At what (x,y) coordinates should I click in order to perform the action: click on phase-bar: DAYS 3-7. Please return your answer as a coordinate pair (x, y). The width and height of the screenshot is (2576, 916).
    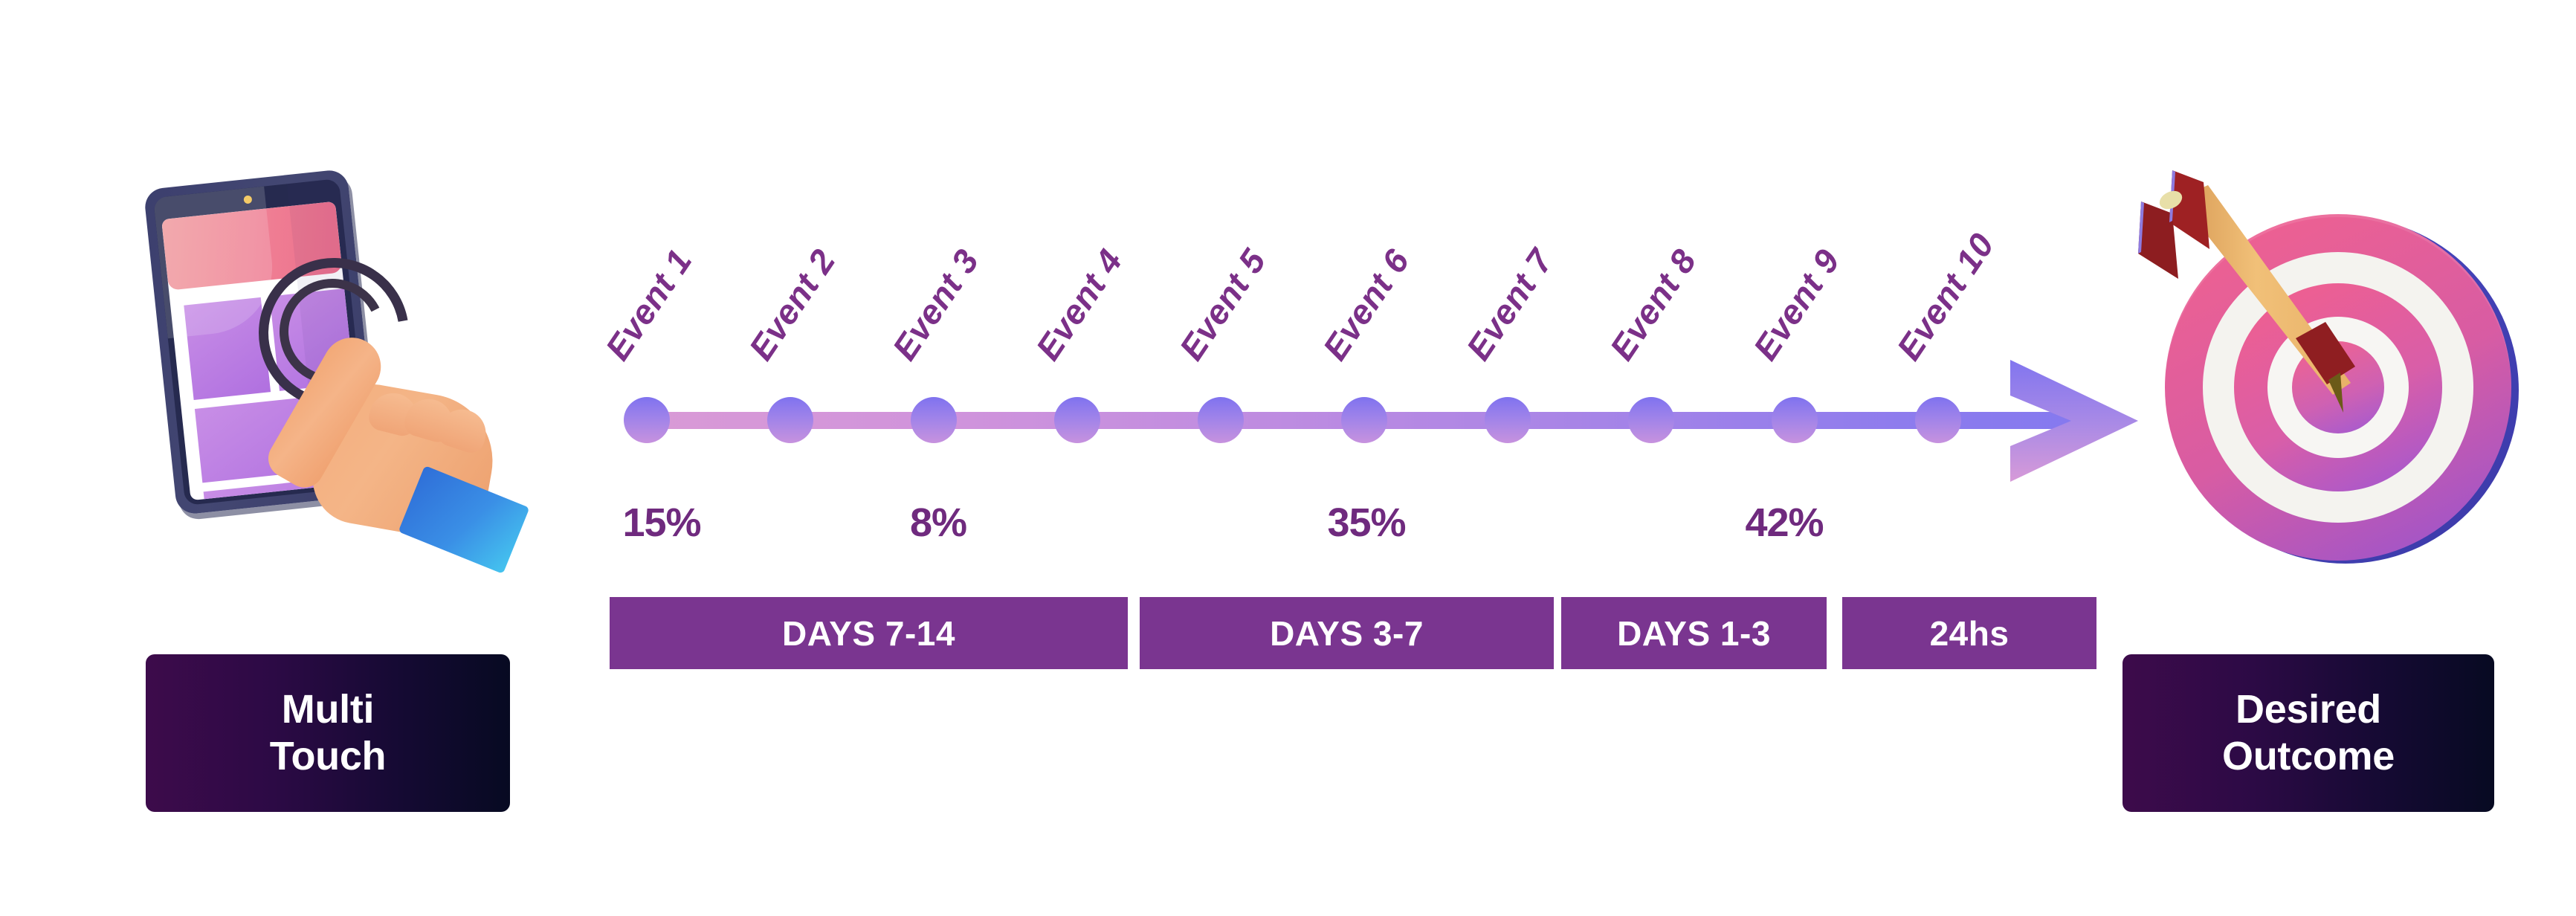
    Looking at the image, I should click on (1347, 633).